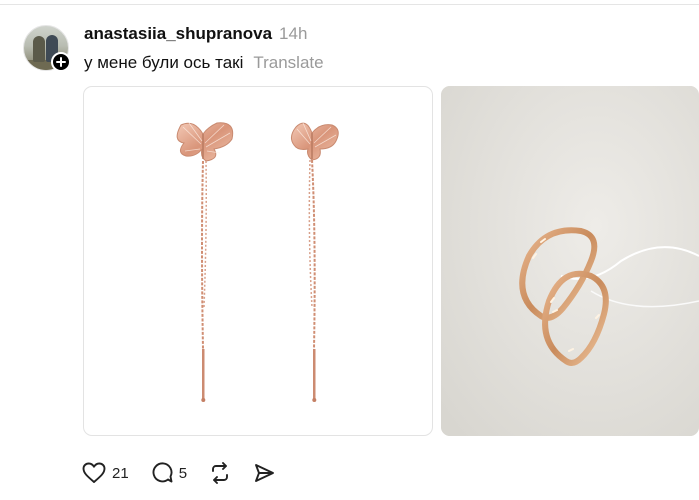  What do you see at coordinates (183, 473) in the screenshot?
I see `reply-count: 5` at bounding box center [183, 473].